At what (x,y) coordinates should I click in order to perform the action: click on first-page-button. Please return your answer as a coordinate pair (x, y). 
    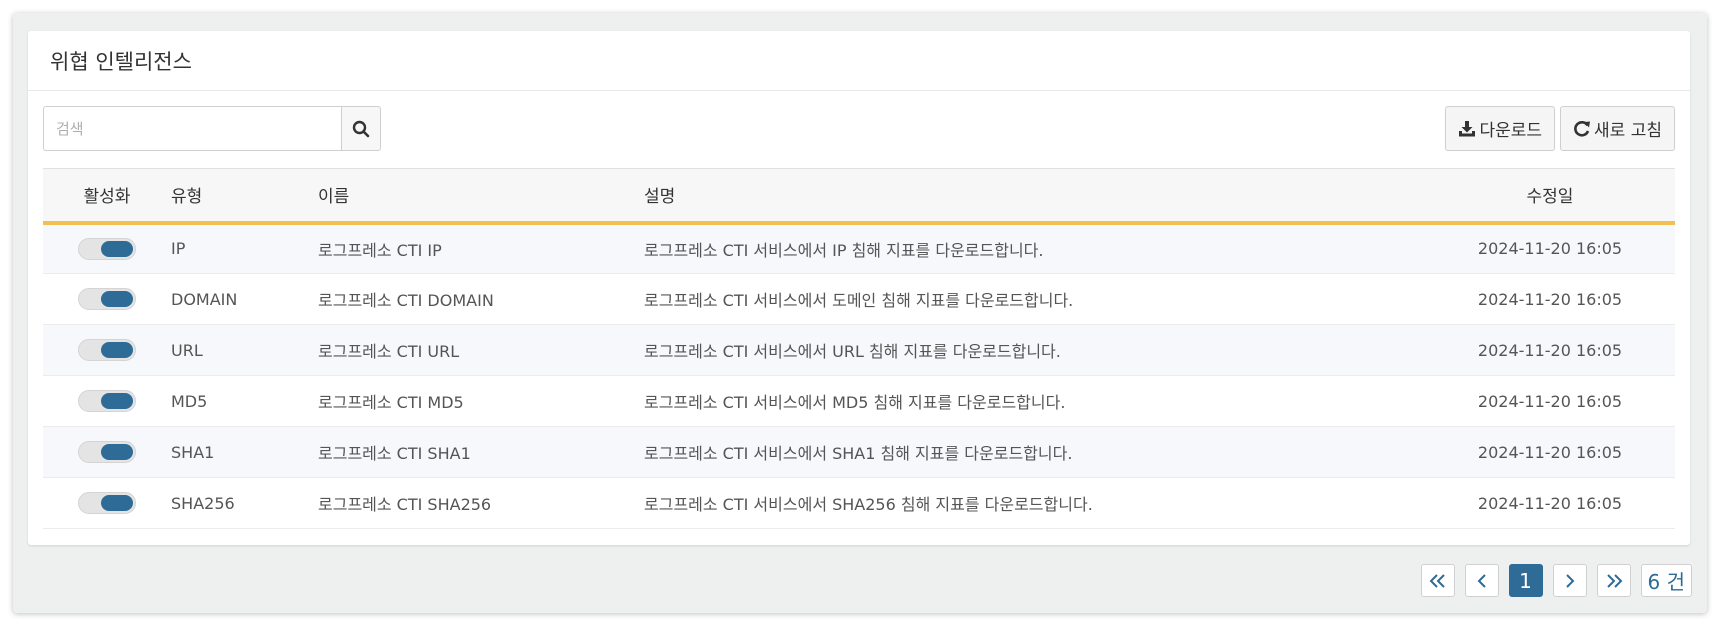
    Looking at the image, I should click on (1437, 580).